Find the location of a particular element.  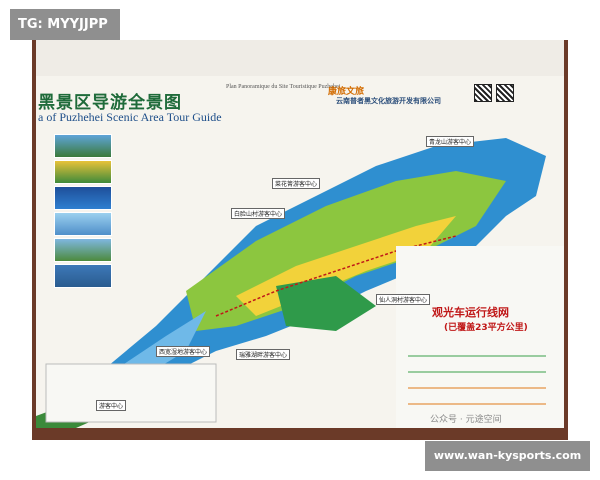

watermark: 公众号 · 元途空间 is located at coordinates (466, 420).